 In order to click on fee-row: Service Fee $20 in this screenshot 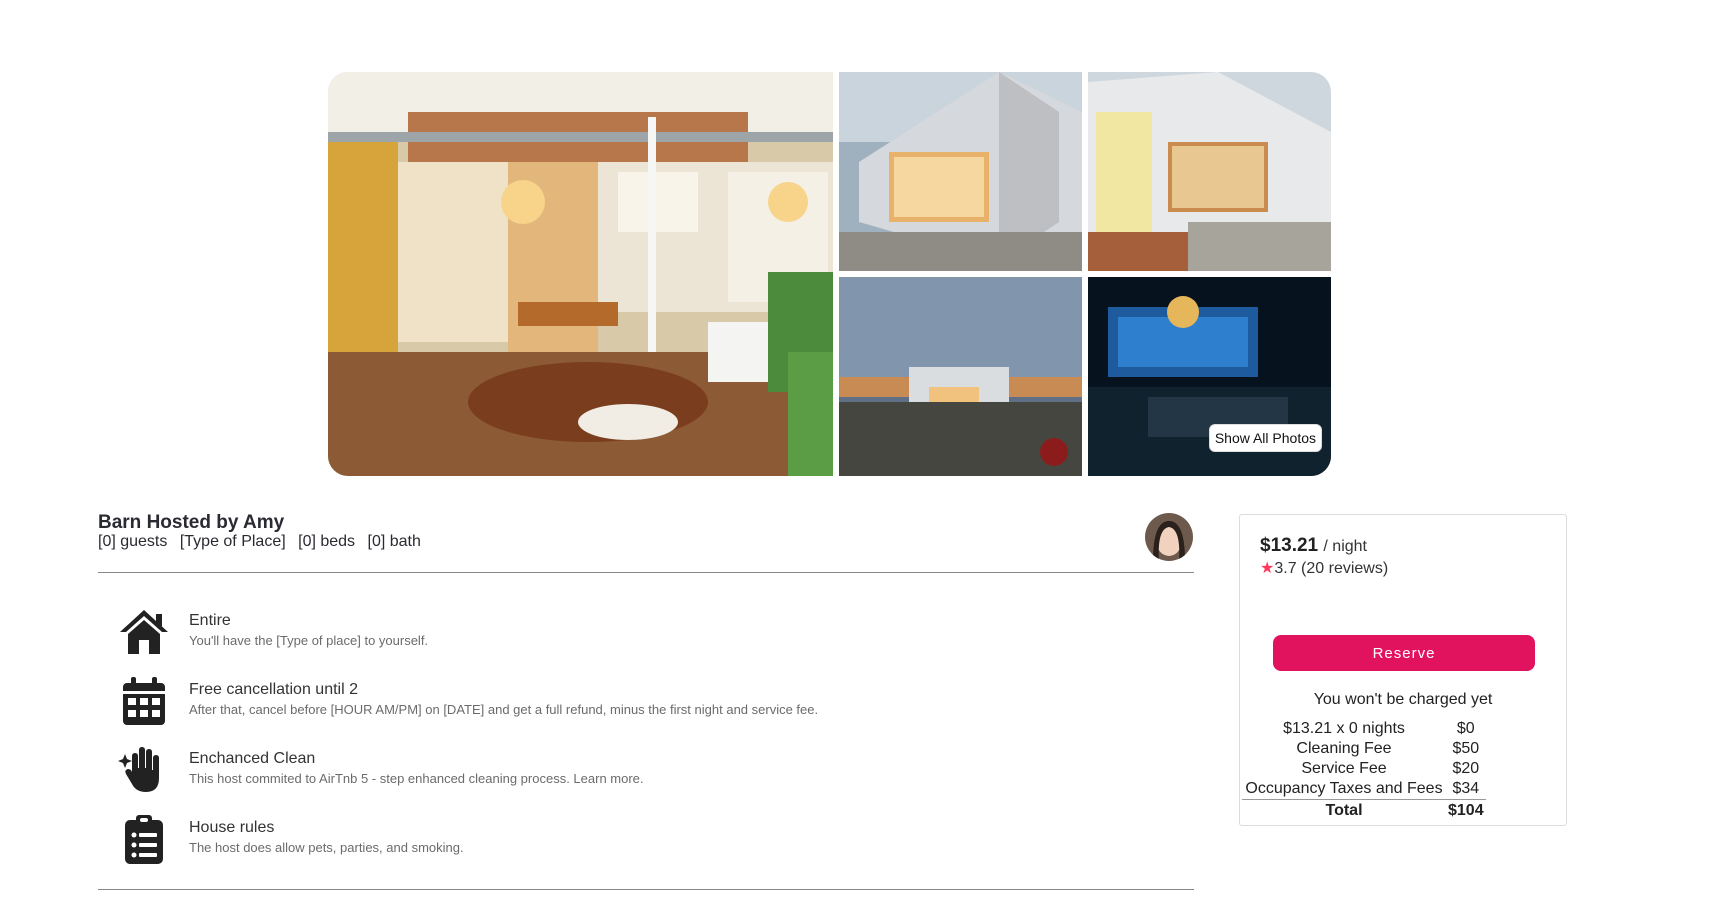, I will do `click(1364, 769)`.